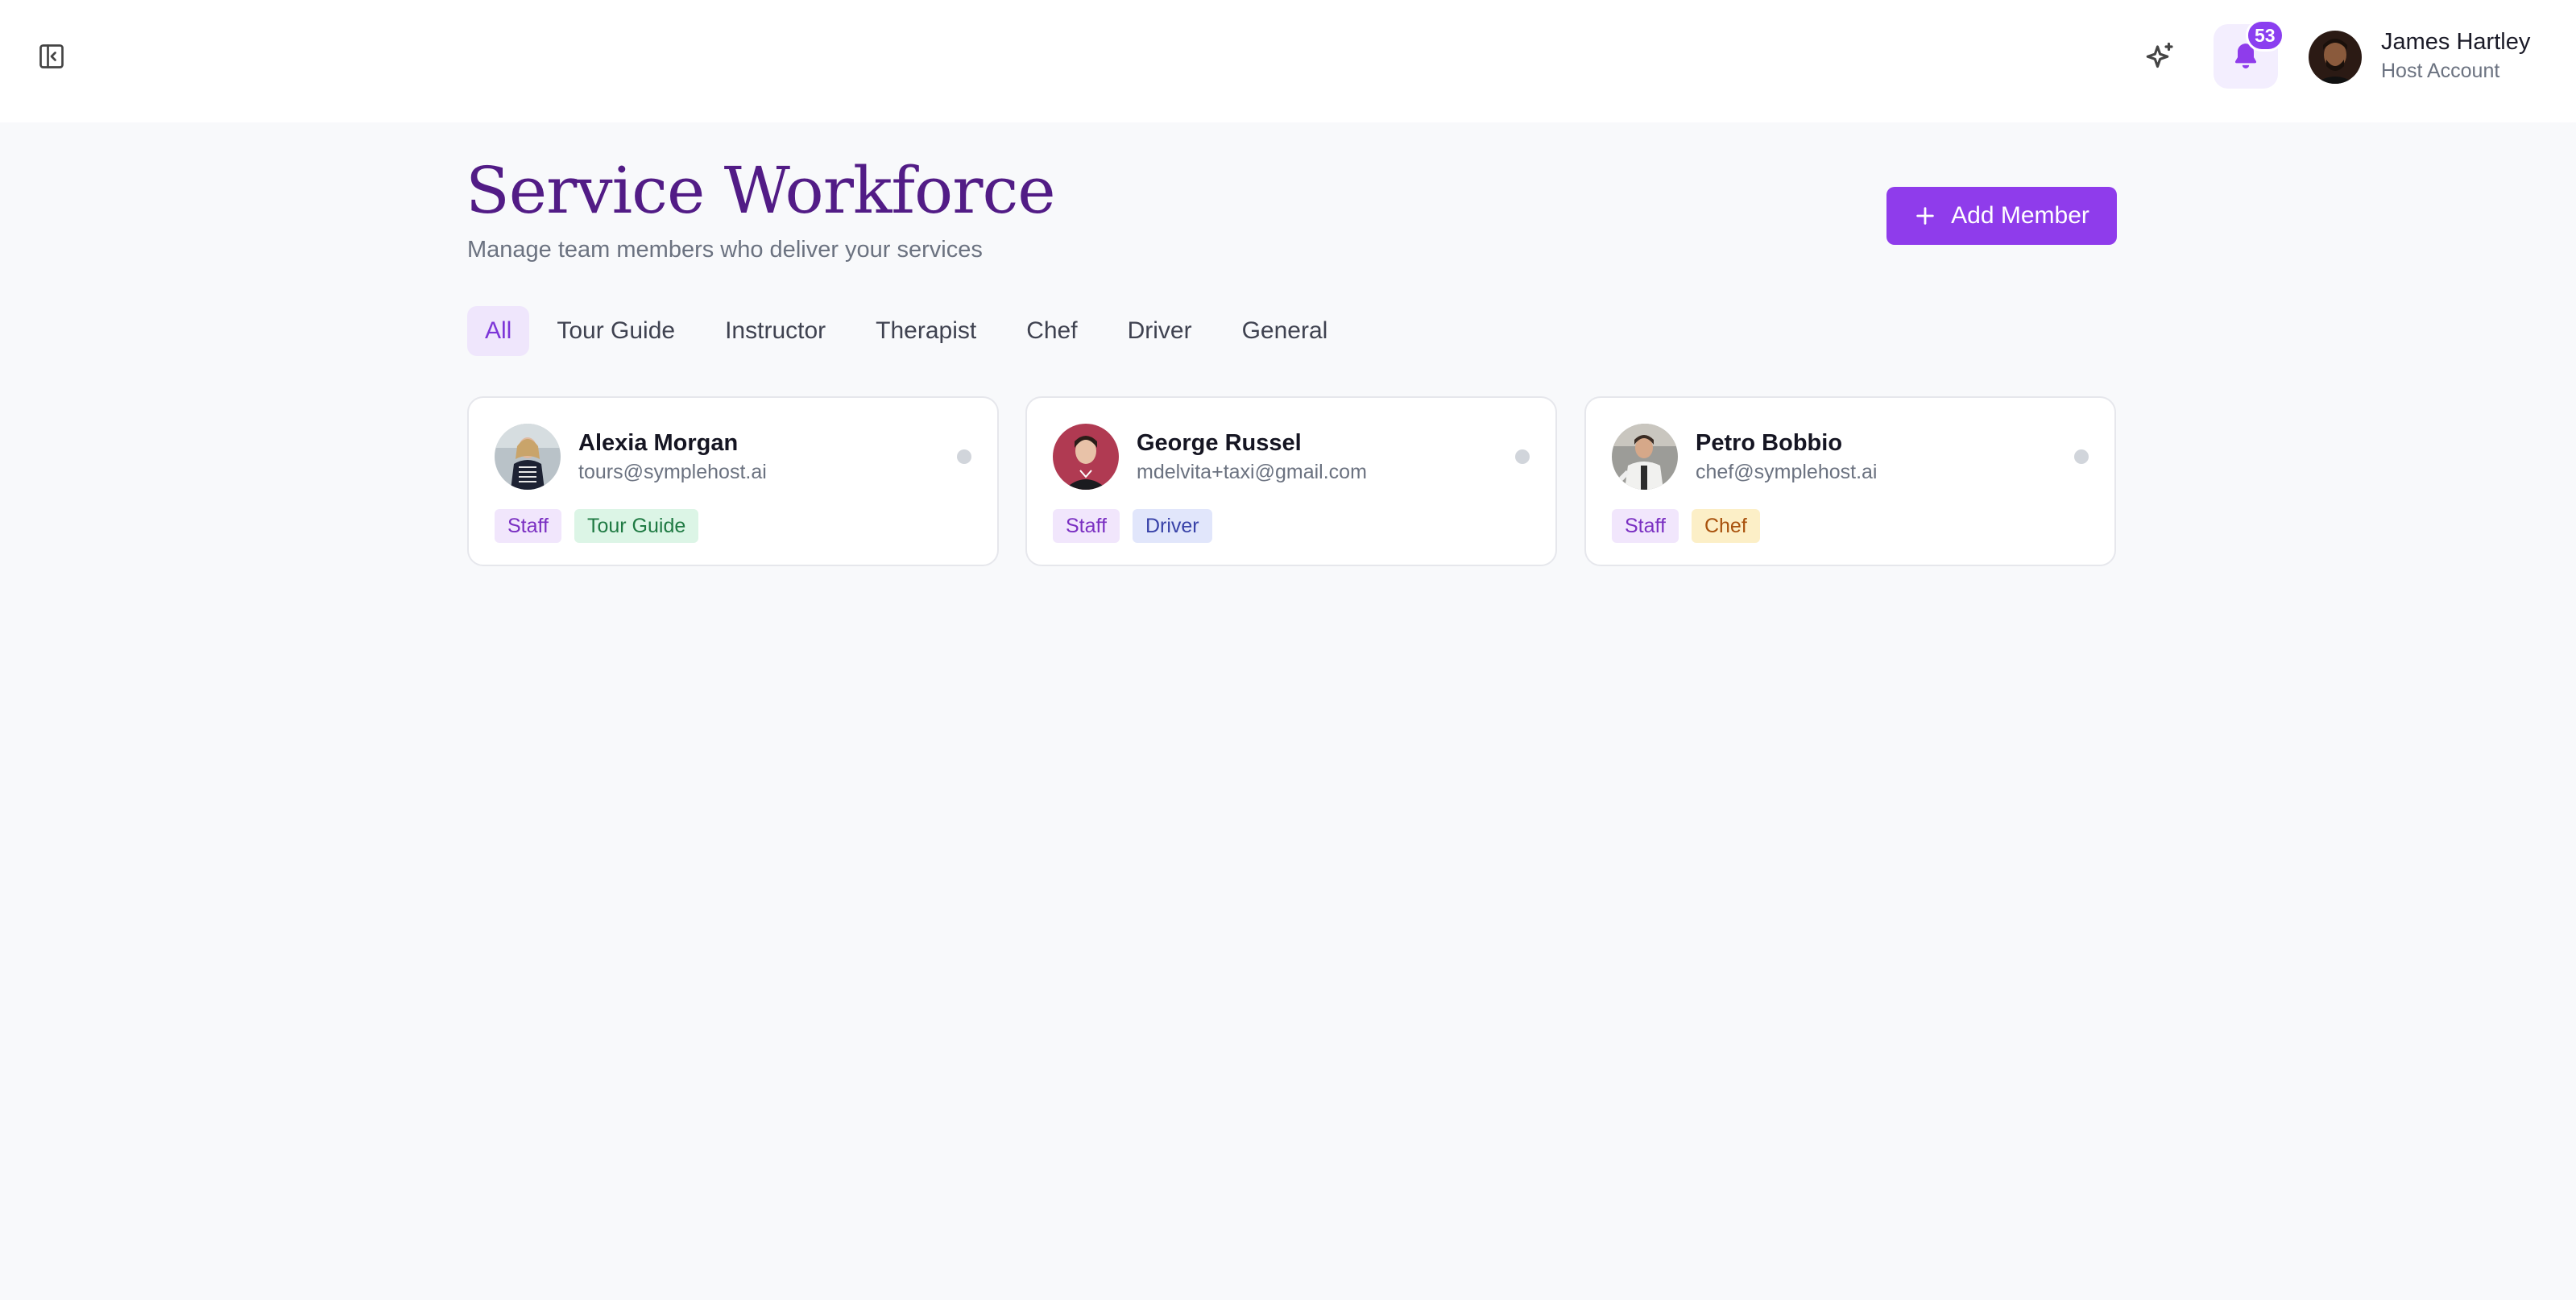 This screenshot has width=2576, height=1300. Describe the element at coordinates (1285, 331) in the screenshot. I see `tab-general: General` at that location.